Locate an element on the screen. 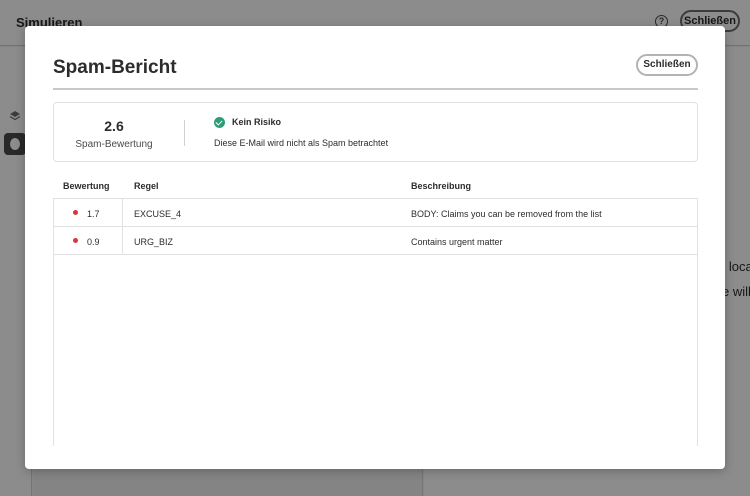 The image size is (750, 496). score-separator is located at coordinates (184, 133).